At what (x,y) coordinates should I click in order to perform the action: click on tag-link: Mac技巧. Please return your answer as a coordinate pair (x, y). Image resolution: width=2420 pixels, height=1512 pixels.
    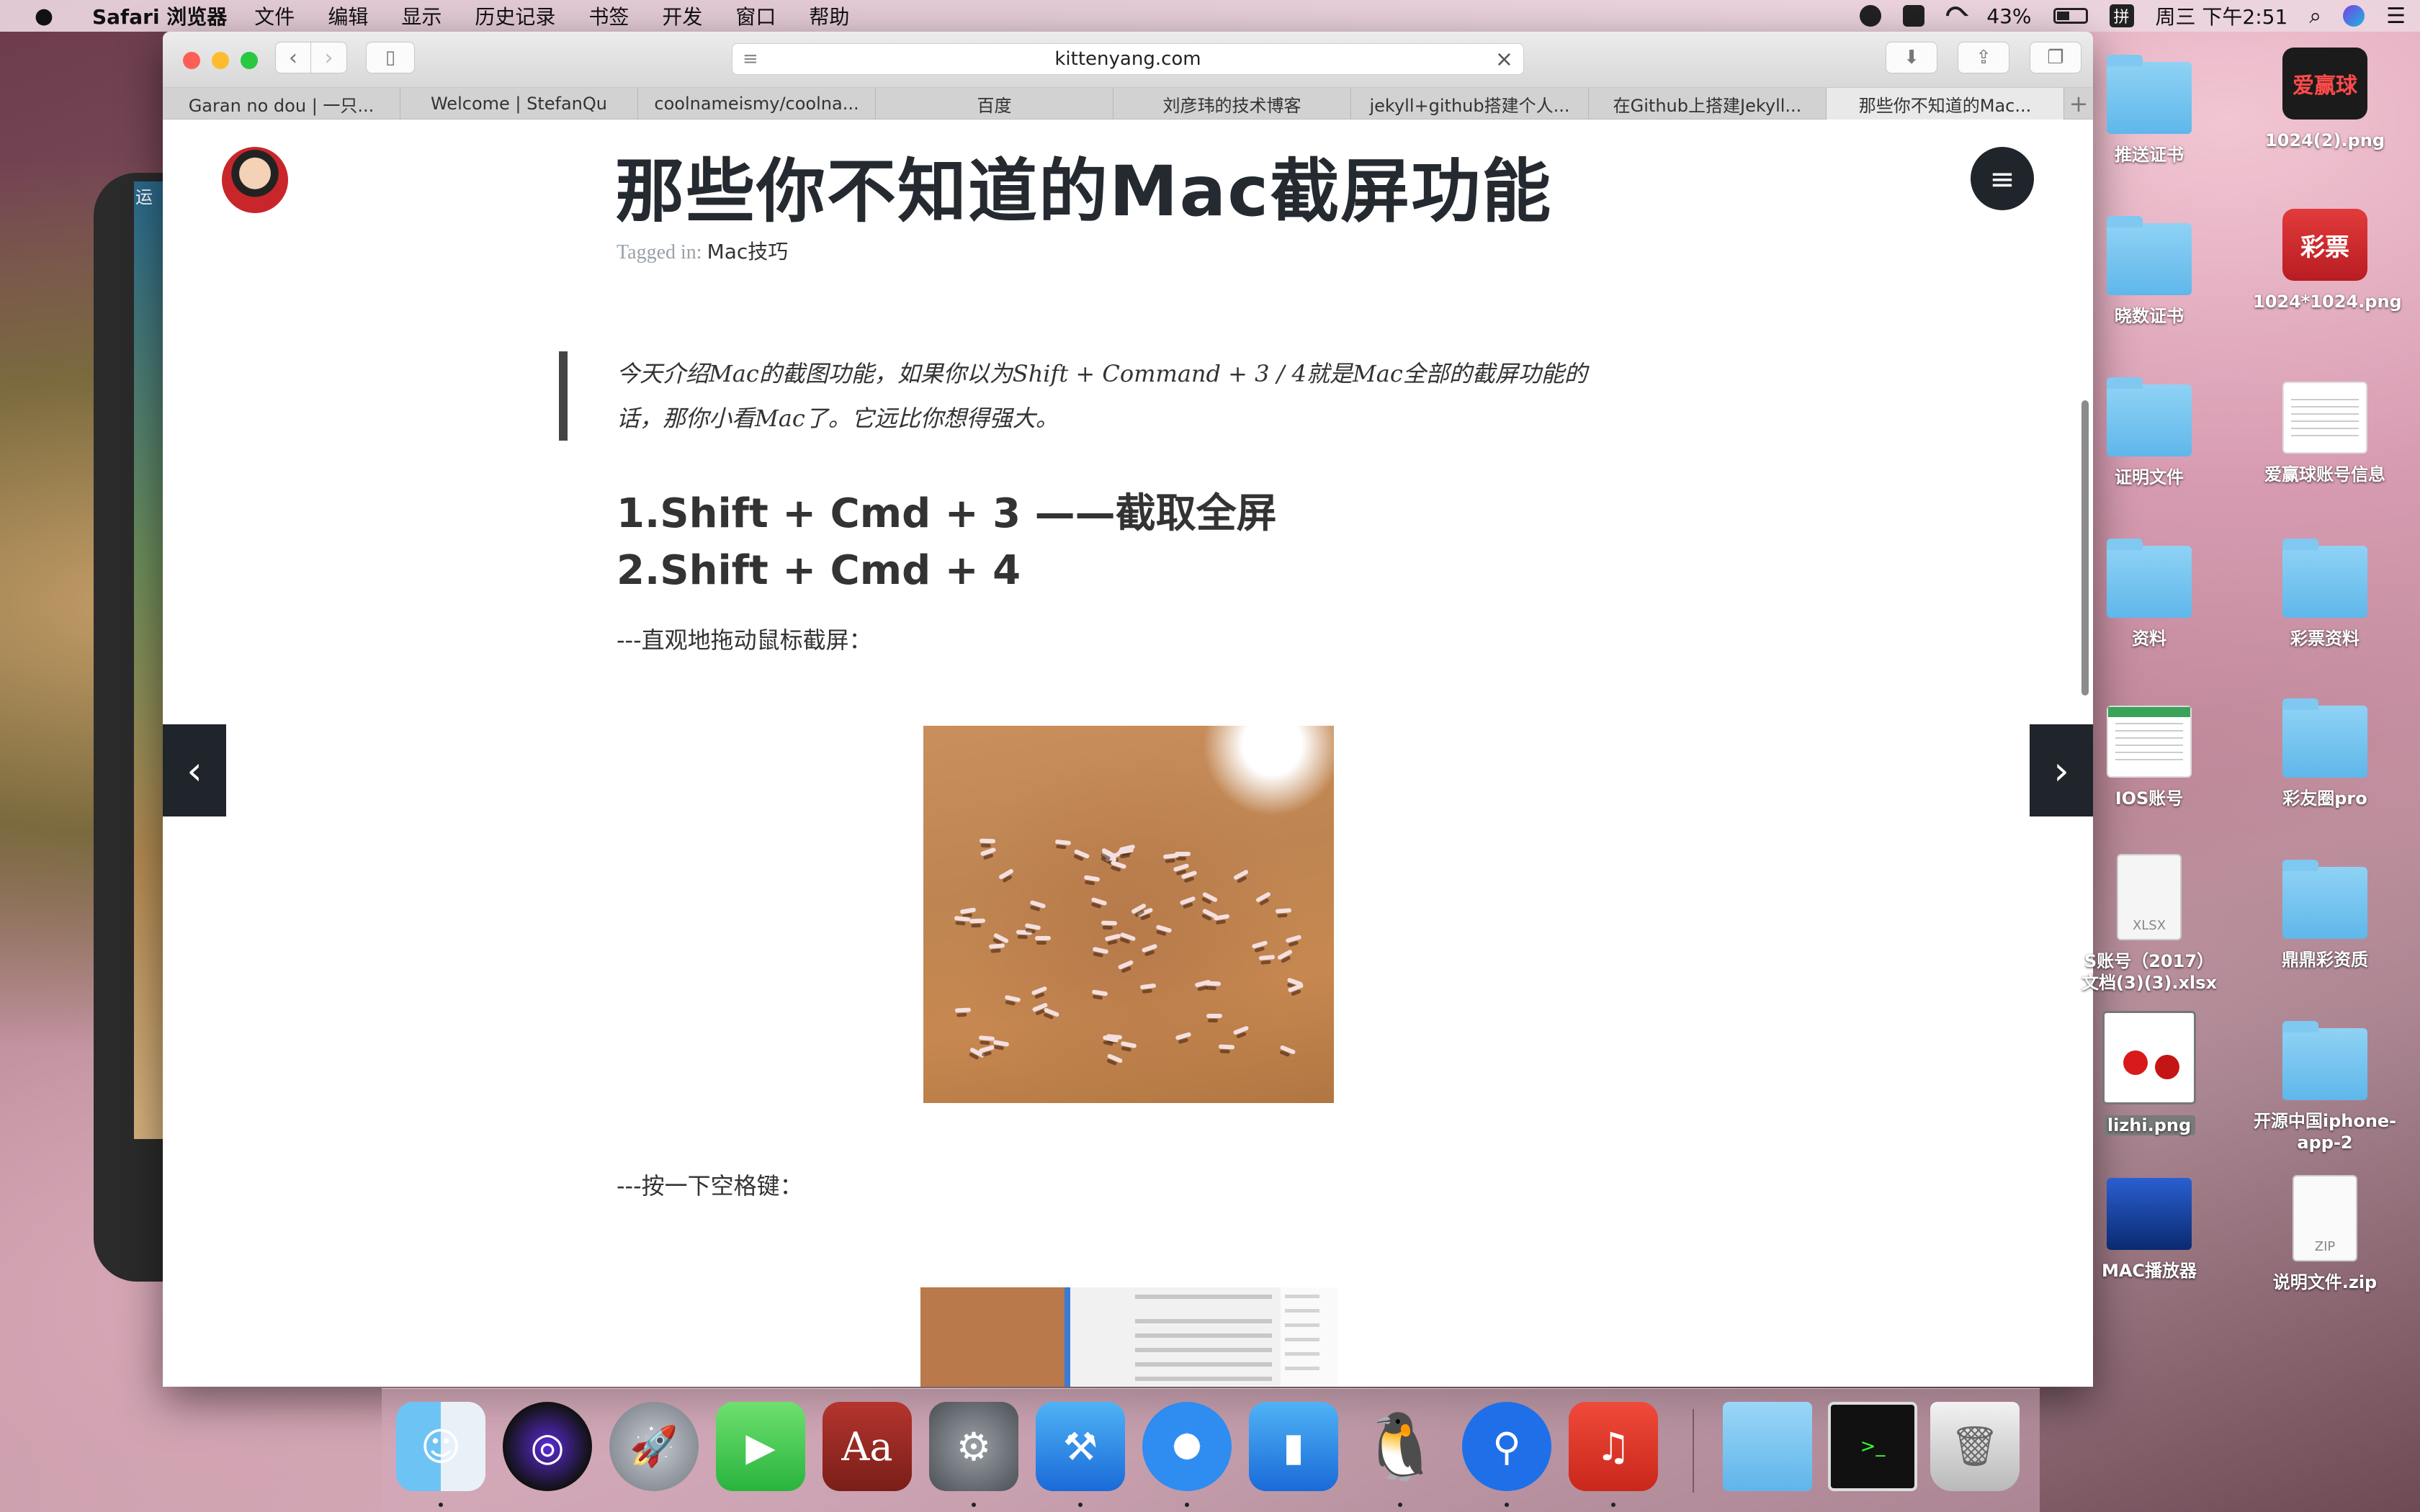
    Looking at the image, I should click on (748, 252).